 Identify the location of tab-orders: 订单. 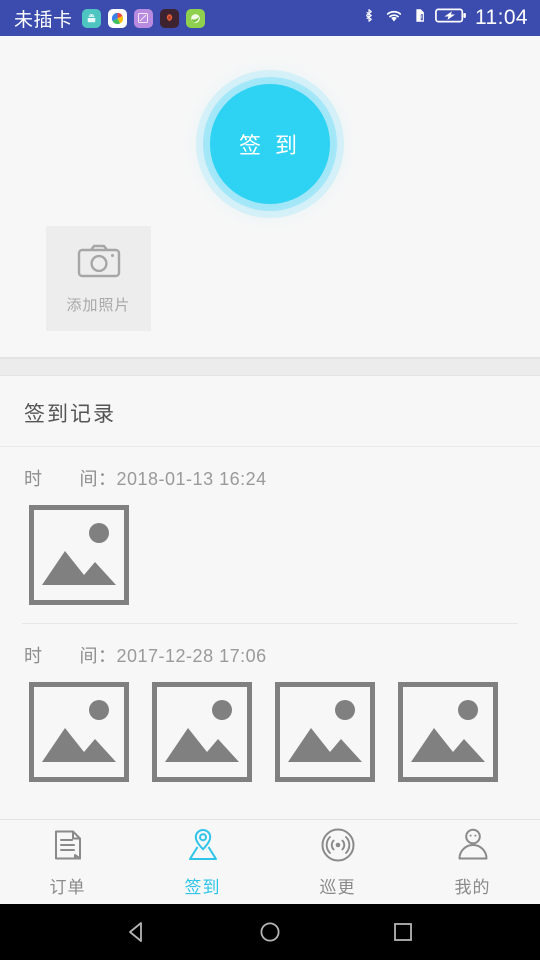
(67, 862).